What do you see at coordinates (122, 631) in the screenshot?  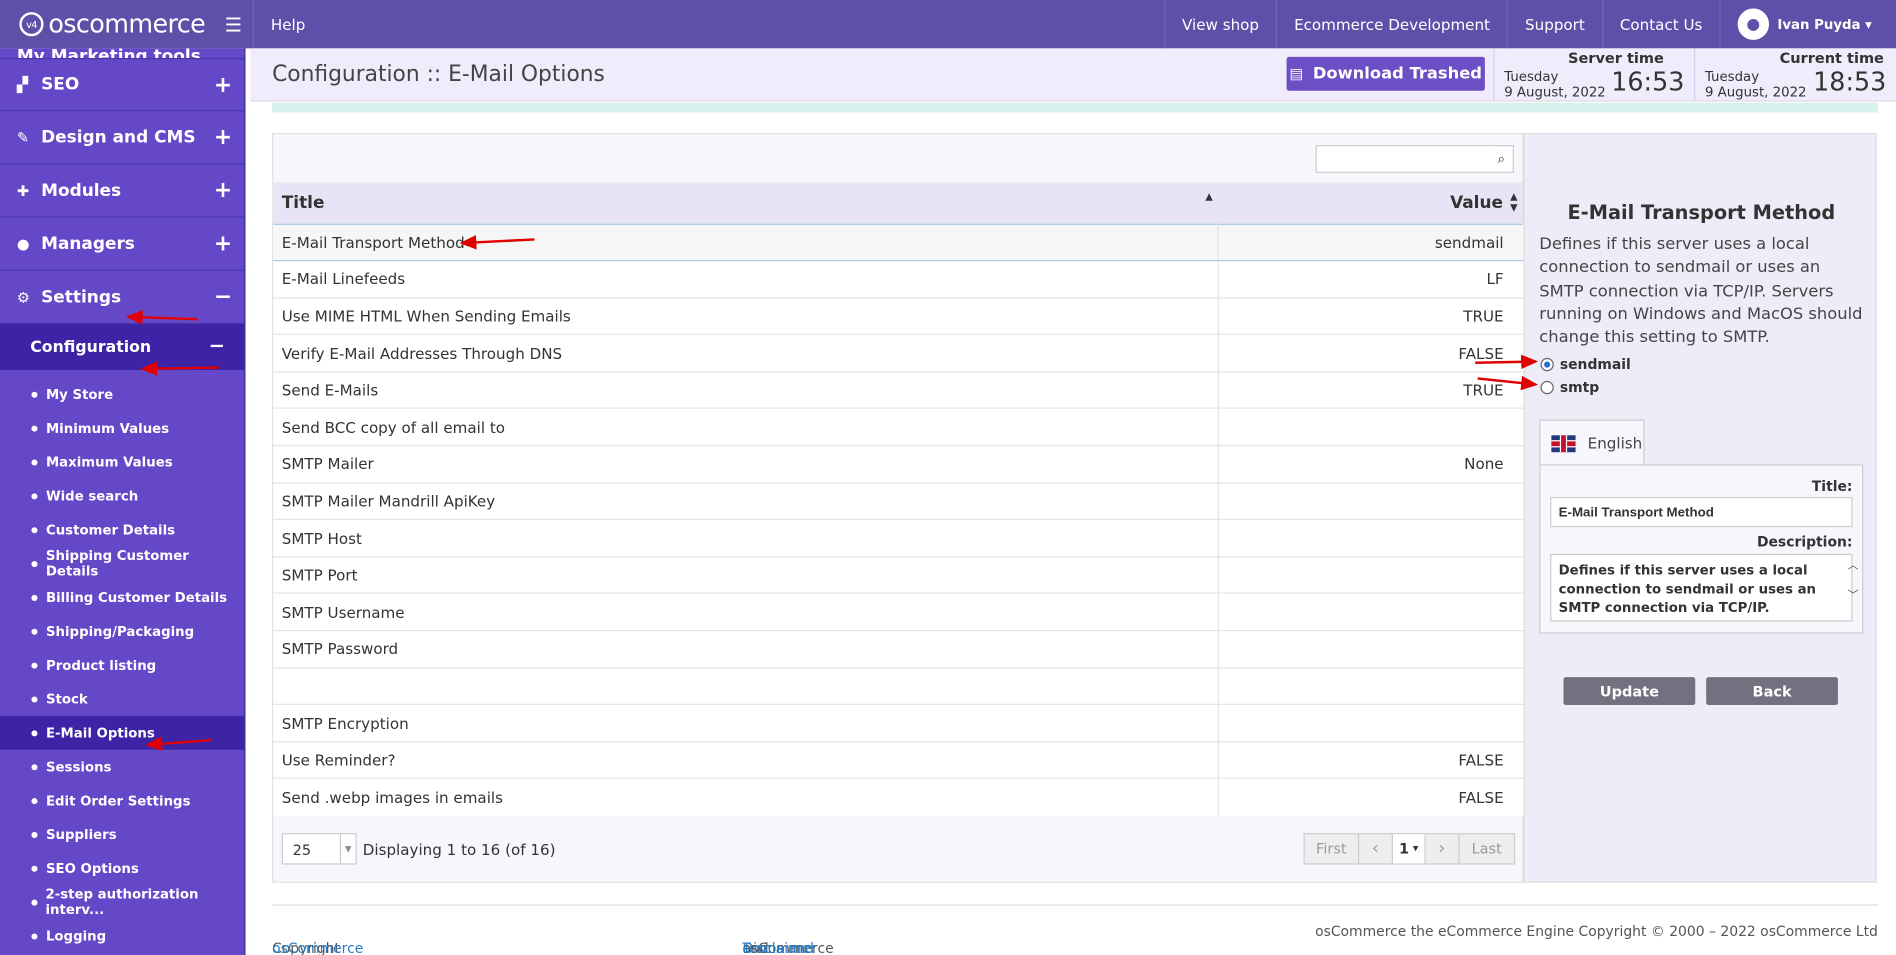 I see `sidebar-subitem-shipping-packaging: Shipping/Packaging` at bounding box center [122, 631].